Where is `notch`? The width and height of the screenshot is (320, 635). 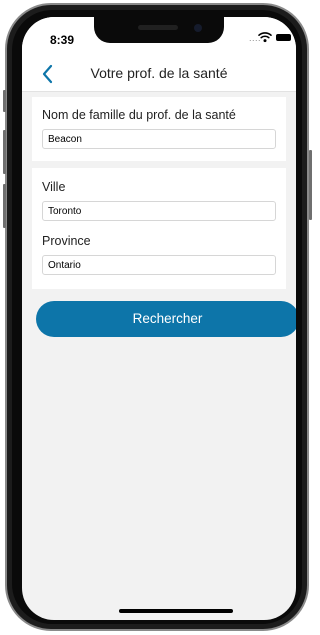
notch is located at coordinates (159, 30).